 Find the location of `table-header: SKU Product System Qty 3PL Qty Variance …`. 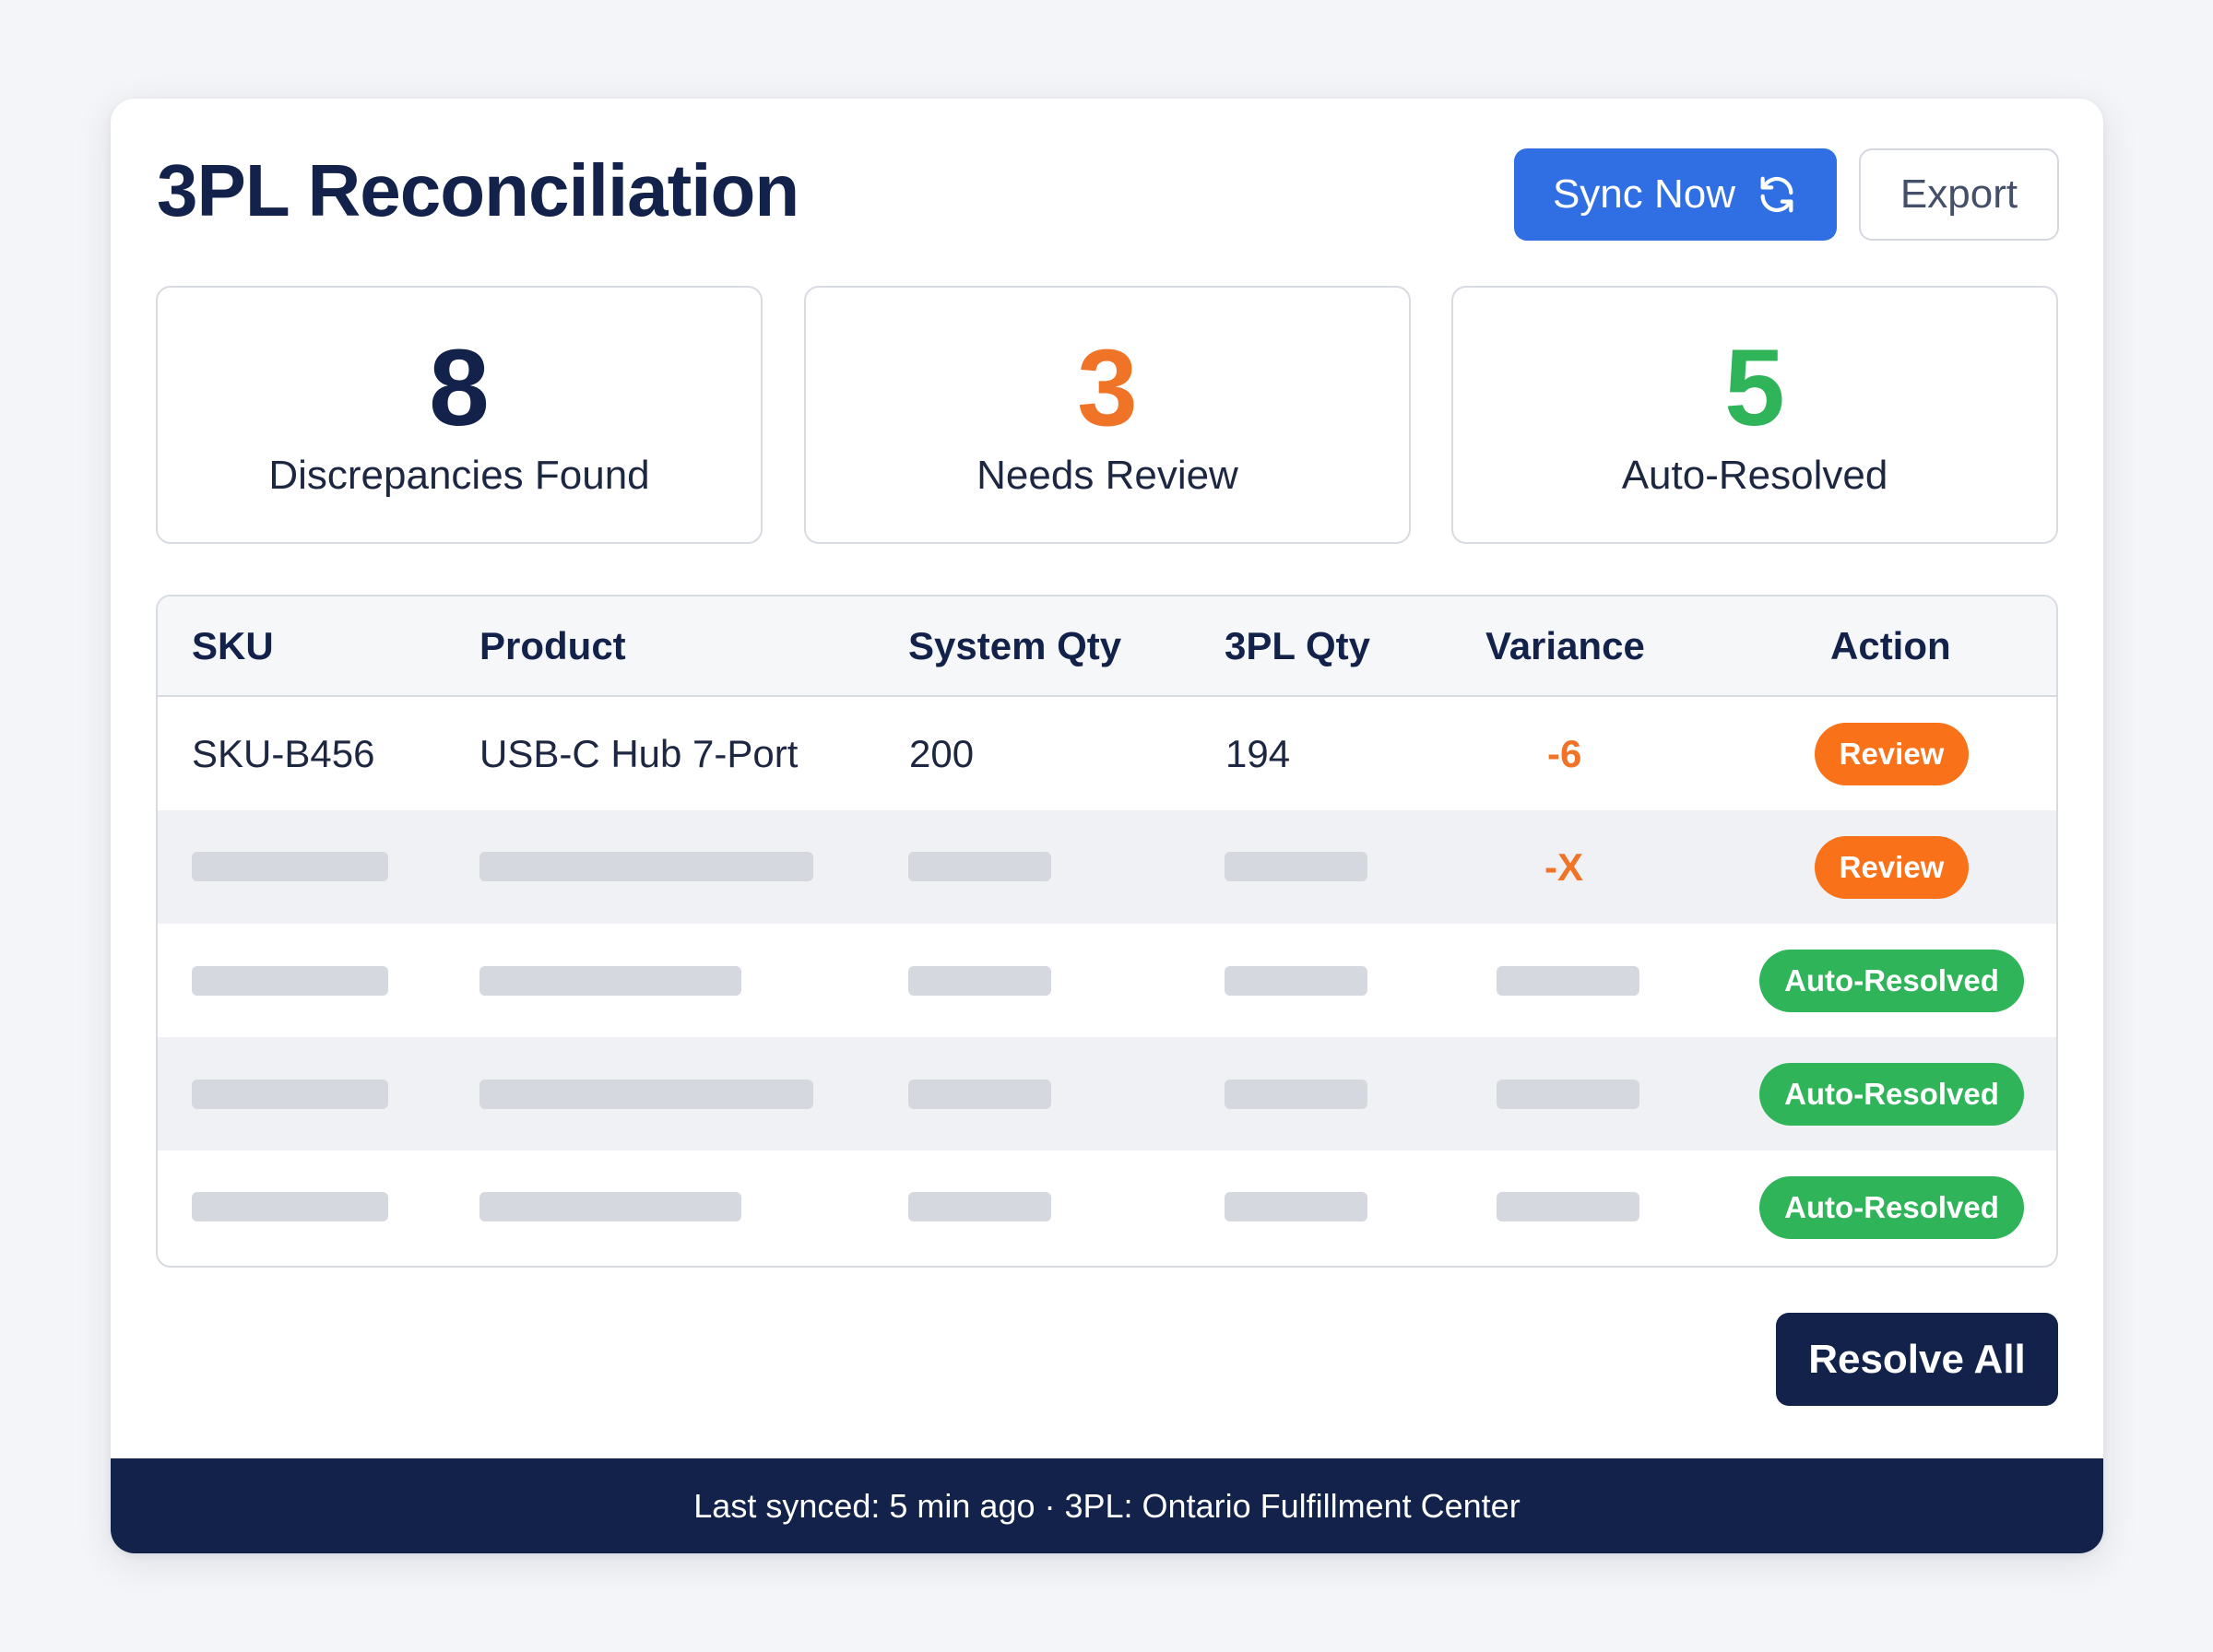

table-header: SKU Product System Qty 3PL Qty Variance … is located at coordinates (1107, 646).